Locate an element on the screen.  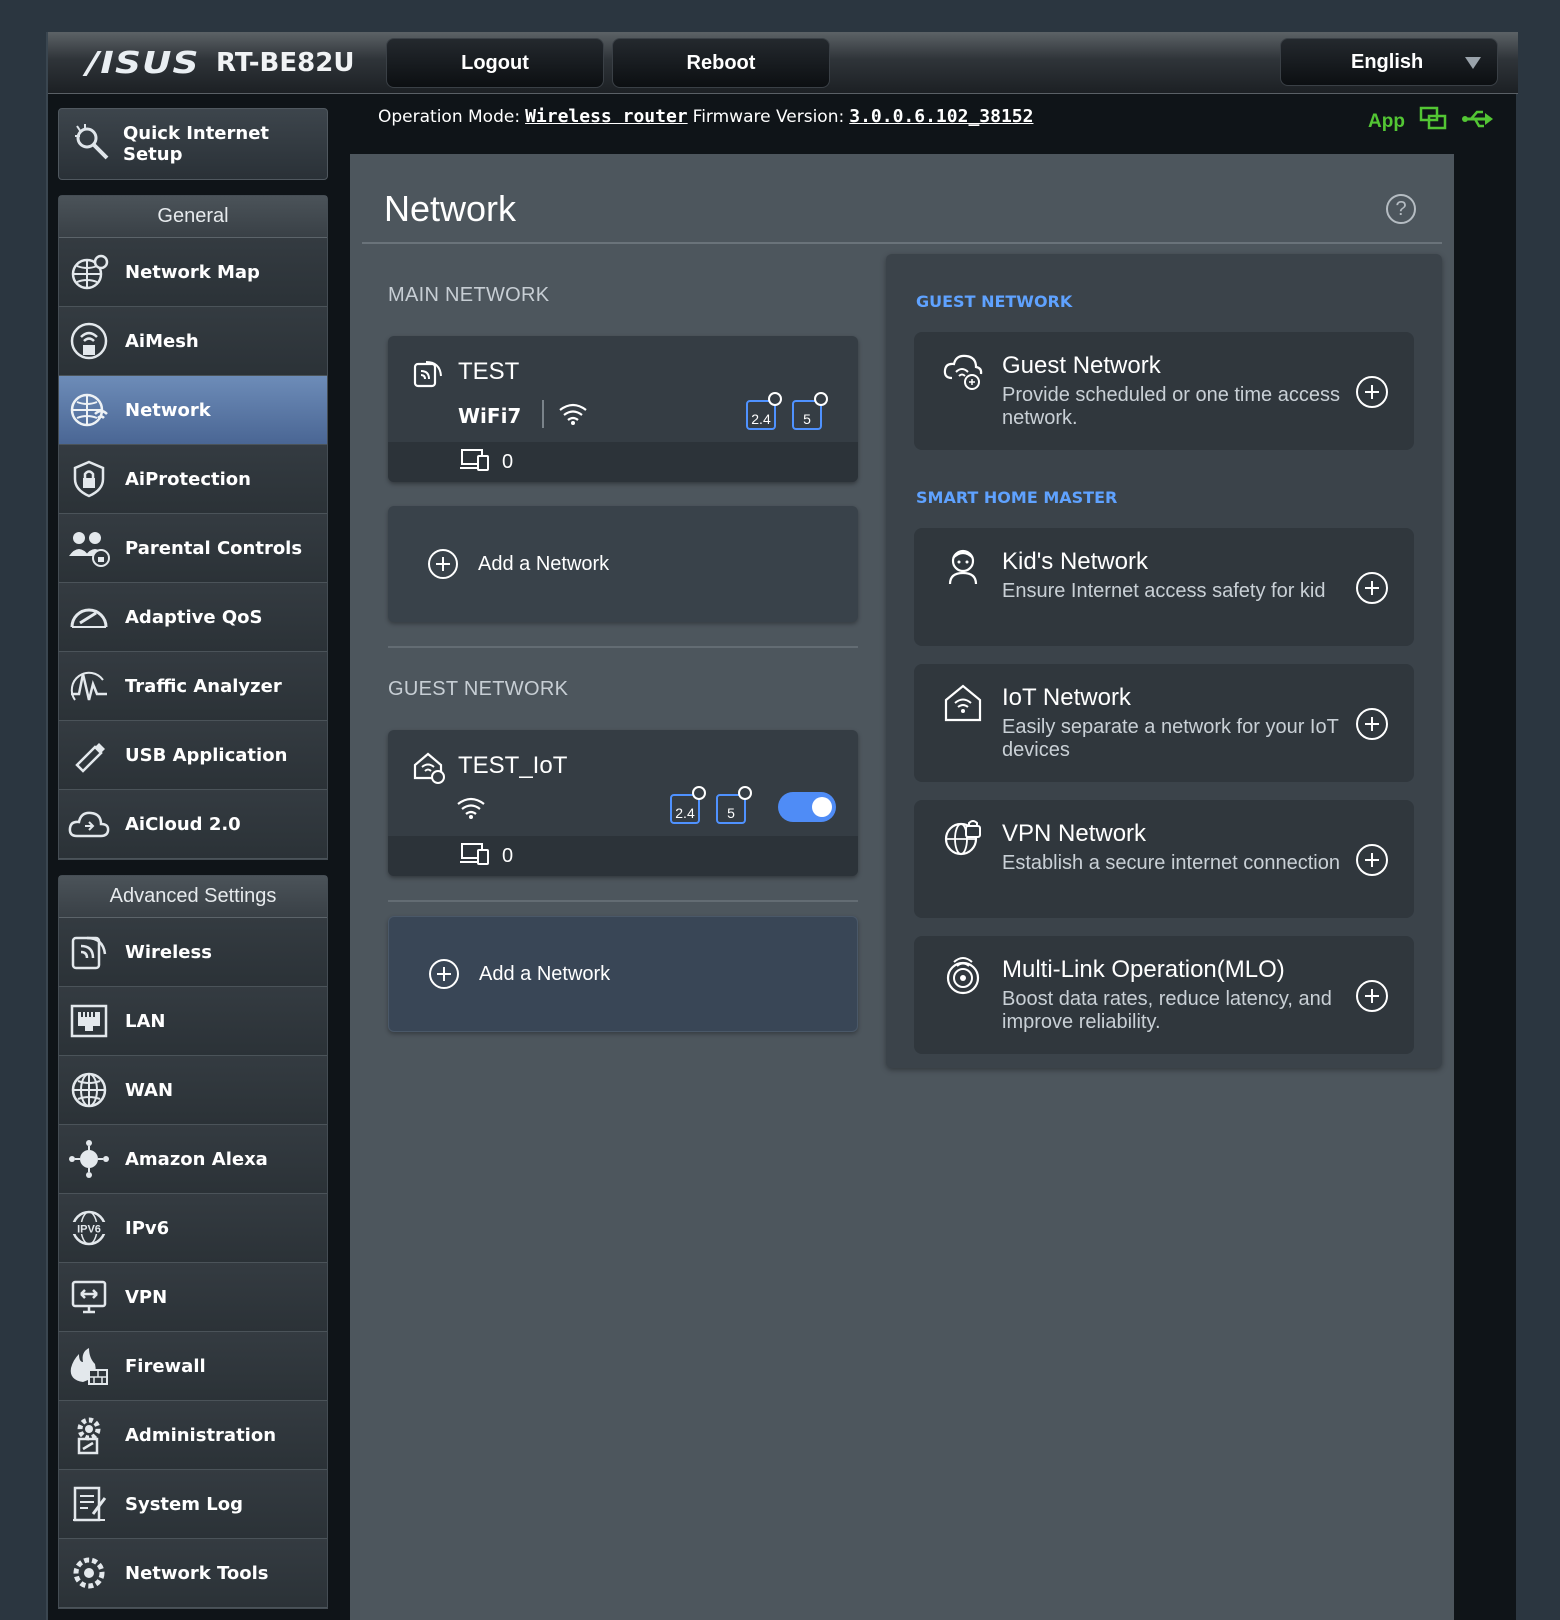
nav-item-system-log: System Log is located at coordinates (193, 1504).